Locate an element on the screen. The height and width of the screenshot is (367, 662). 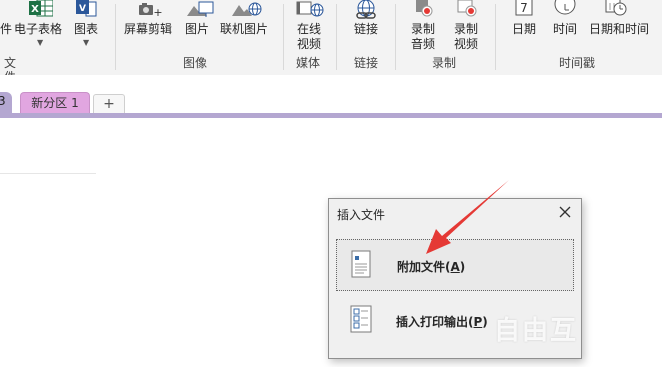
picture-button is located at coordinates (200, 9).